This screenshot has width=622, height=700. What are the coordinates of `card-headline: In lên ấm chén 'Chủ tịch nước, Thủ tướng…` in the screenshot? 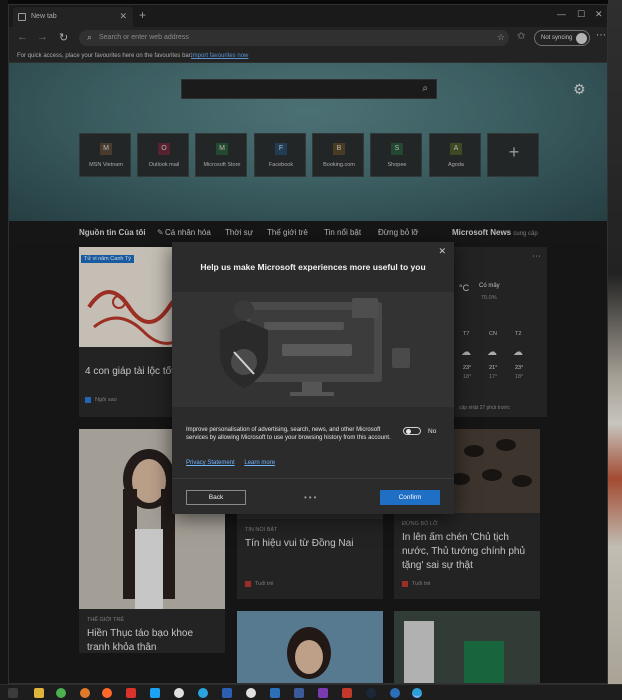 It's located at (464, 551).